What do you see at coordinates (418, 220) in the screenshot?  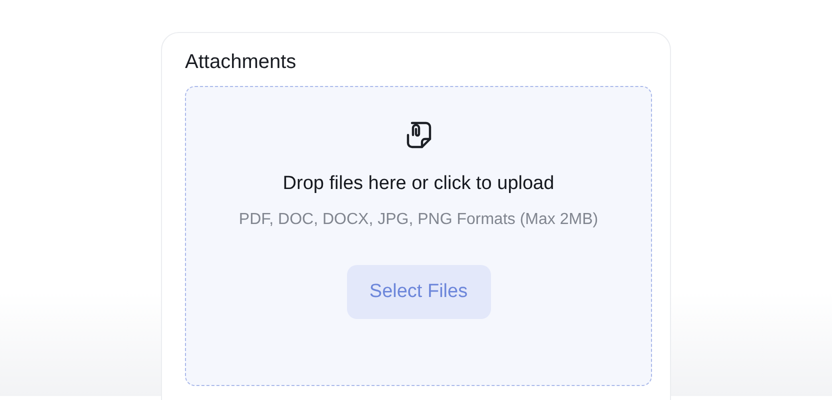 I see `format-hint: PDF, DOC, DOCX, JPG, PNG Formats (Max 2MB)` at bounding box center [418, 220].